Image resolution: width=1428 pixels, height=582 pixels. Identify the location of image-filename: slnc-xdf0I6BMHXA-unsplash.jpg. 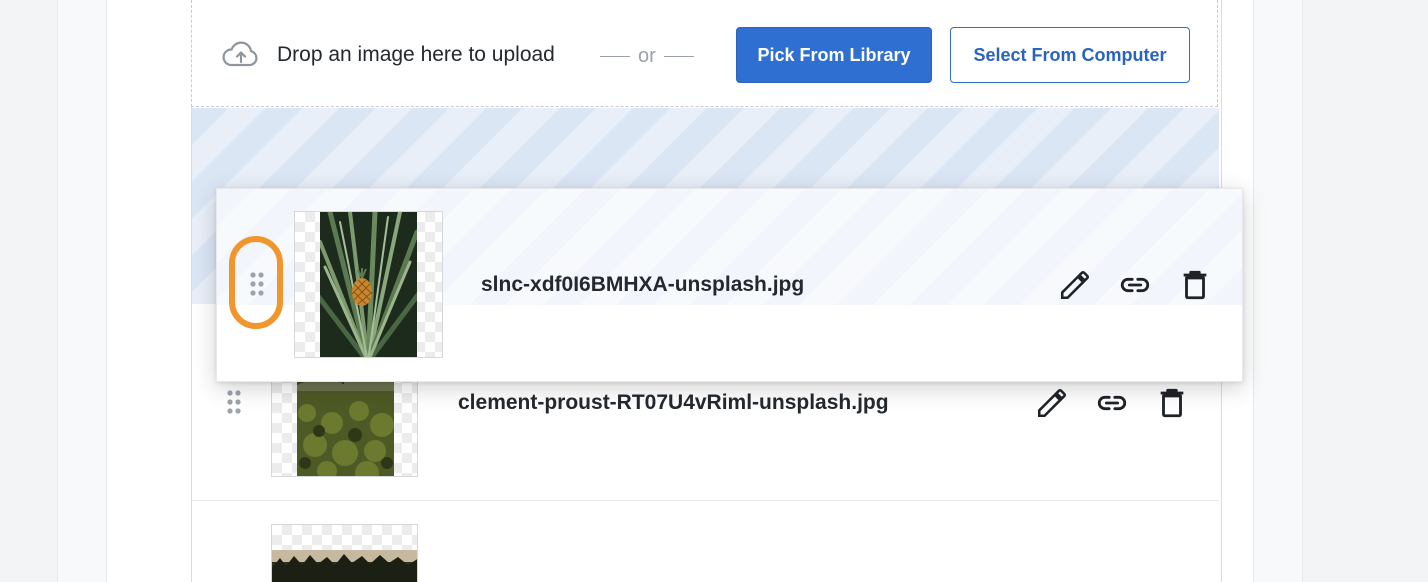
(643, 284).